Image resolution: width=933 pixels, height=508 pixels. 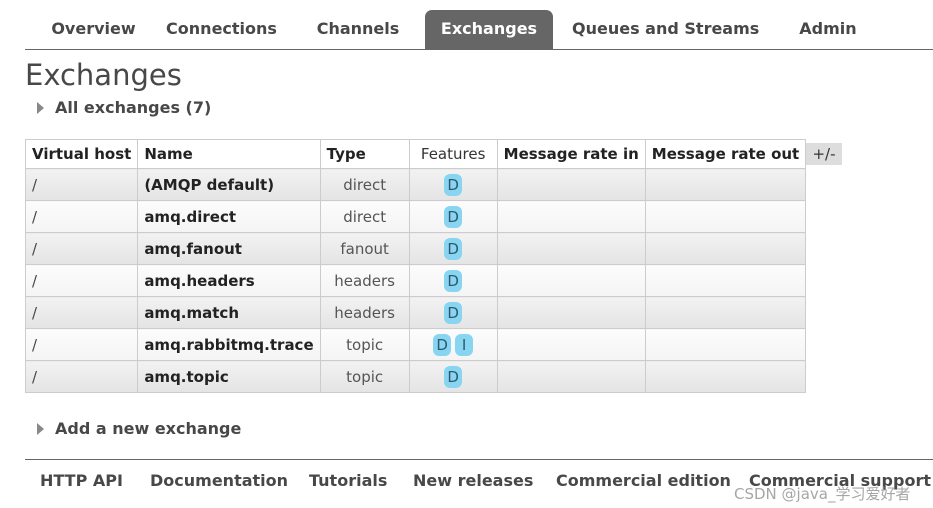 What do you see at coordinates (229, 248) in the screenshot?
I see `exchange-name-link: amq.fanout` at bounding box center [229, 248].